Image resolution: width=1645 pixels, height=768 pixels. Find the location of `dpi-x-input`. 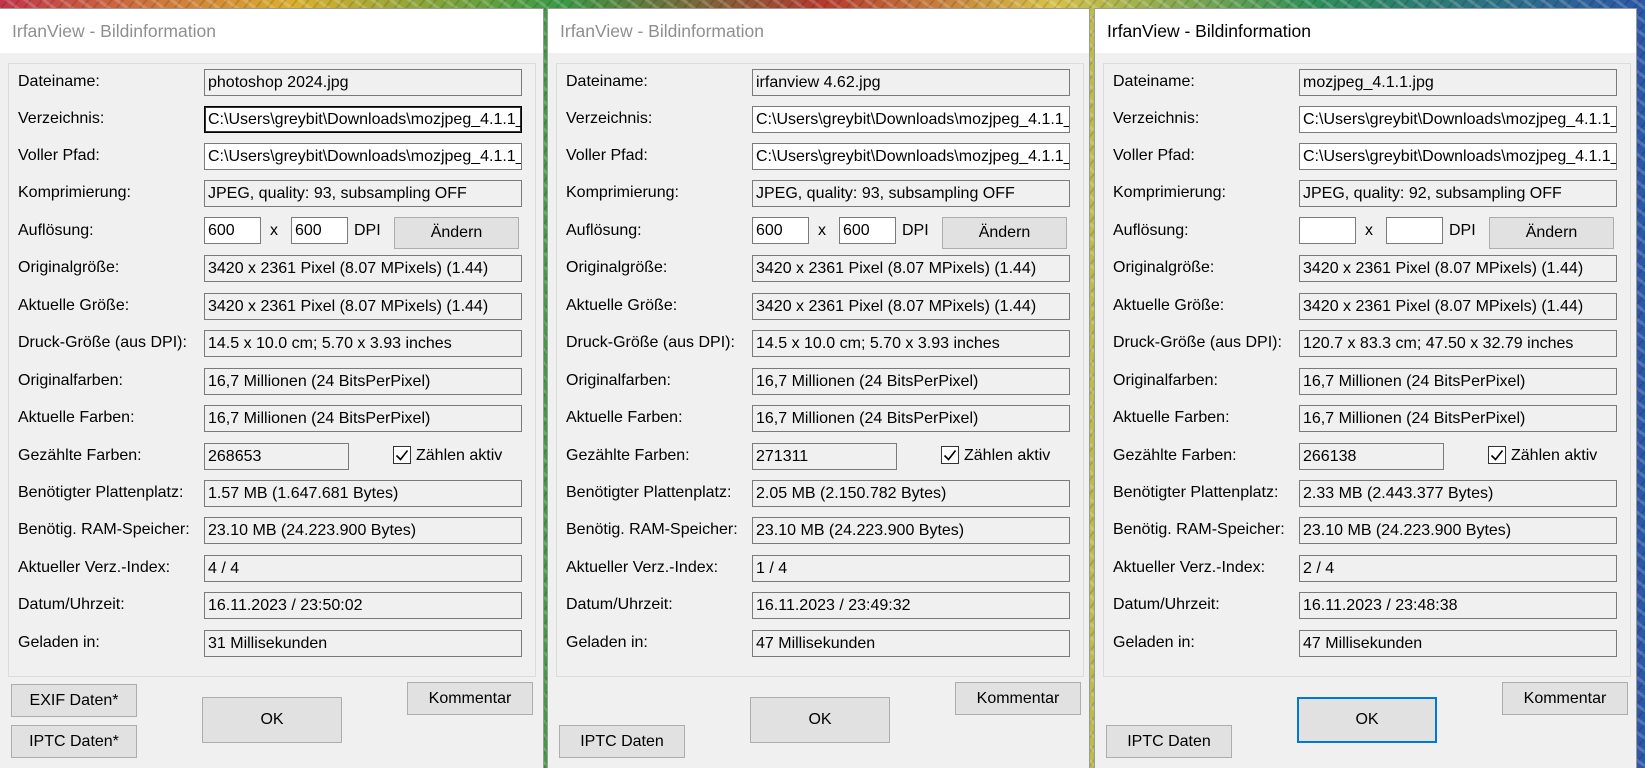

dpi-x-input is located at coordinates (1327, 230).